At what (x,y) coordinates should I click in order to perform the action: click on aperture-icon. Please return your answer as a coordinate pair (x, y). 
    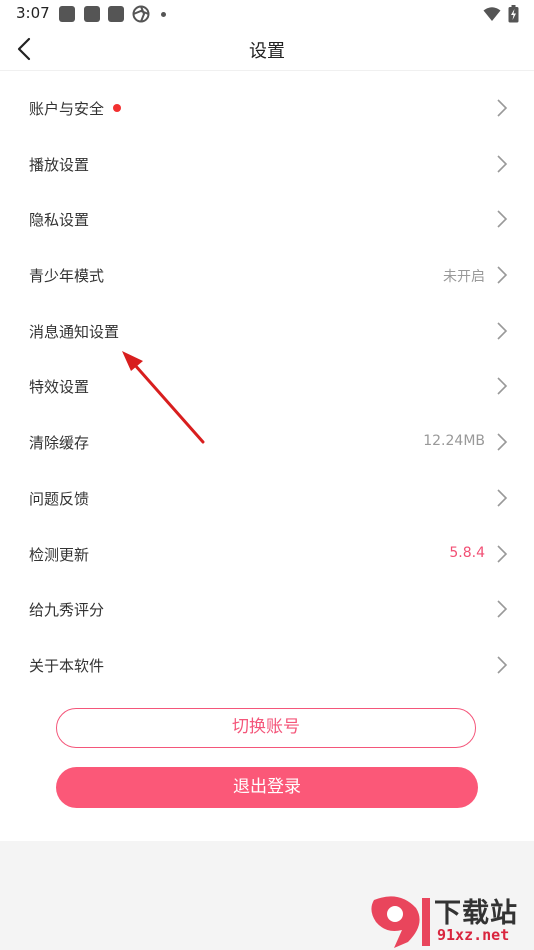
    Looking at the image, I should click on (141, 14).